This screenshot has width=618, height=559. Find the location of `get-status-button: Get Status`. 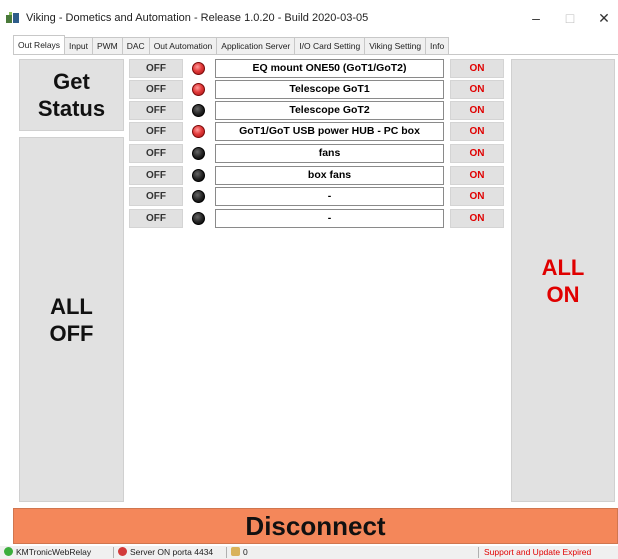

get-status-button: Get Status is located at coordinates (71, 95).